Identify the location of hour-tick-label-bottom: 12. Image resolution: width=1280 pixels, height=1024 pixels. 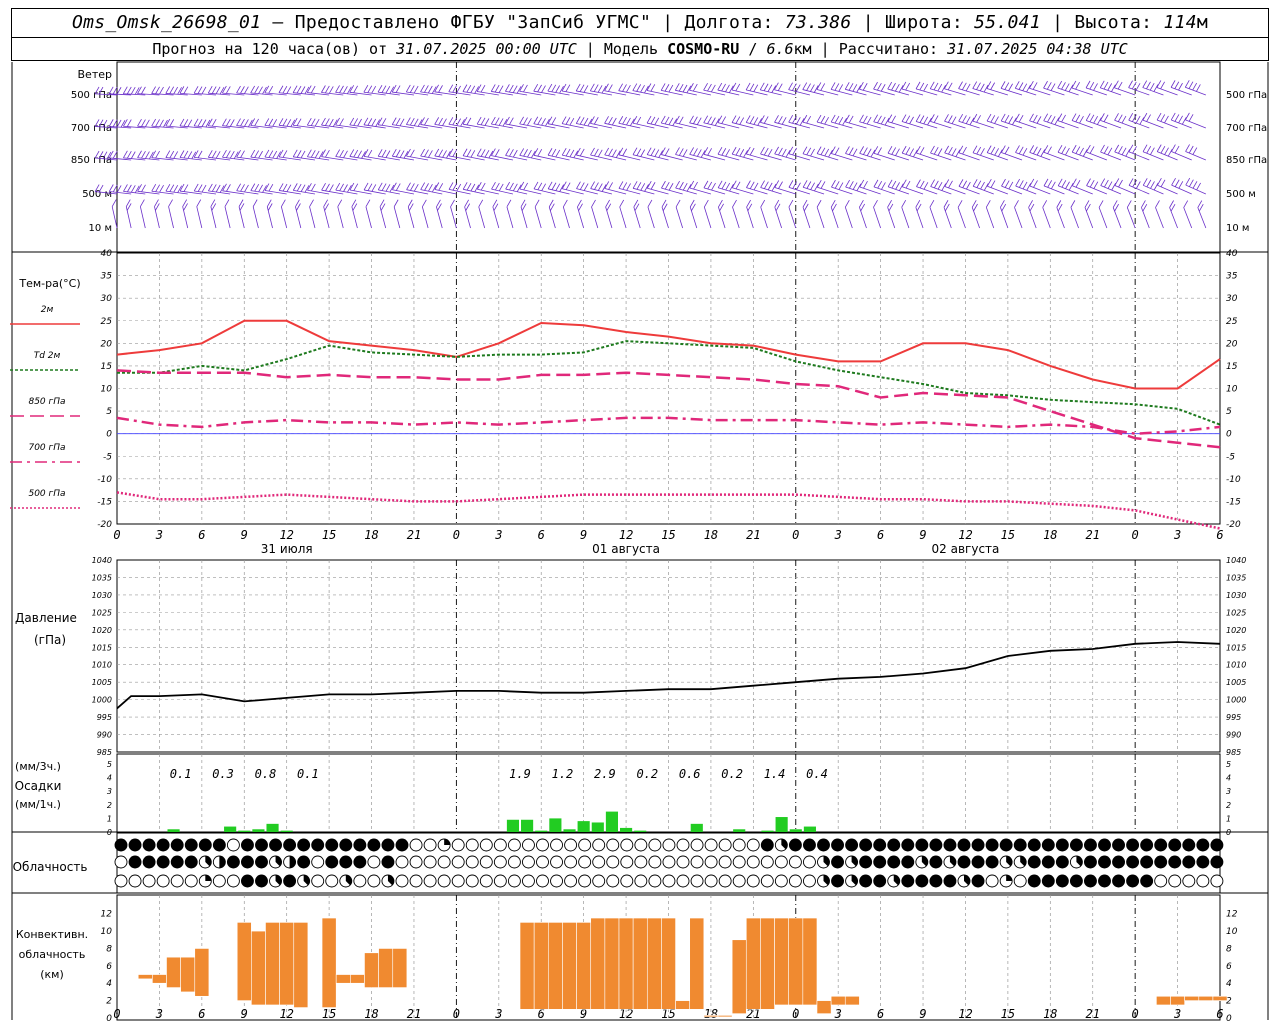
(286, 1014).